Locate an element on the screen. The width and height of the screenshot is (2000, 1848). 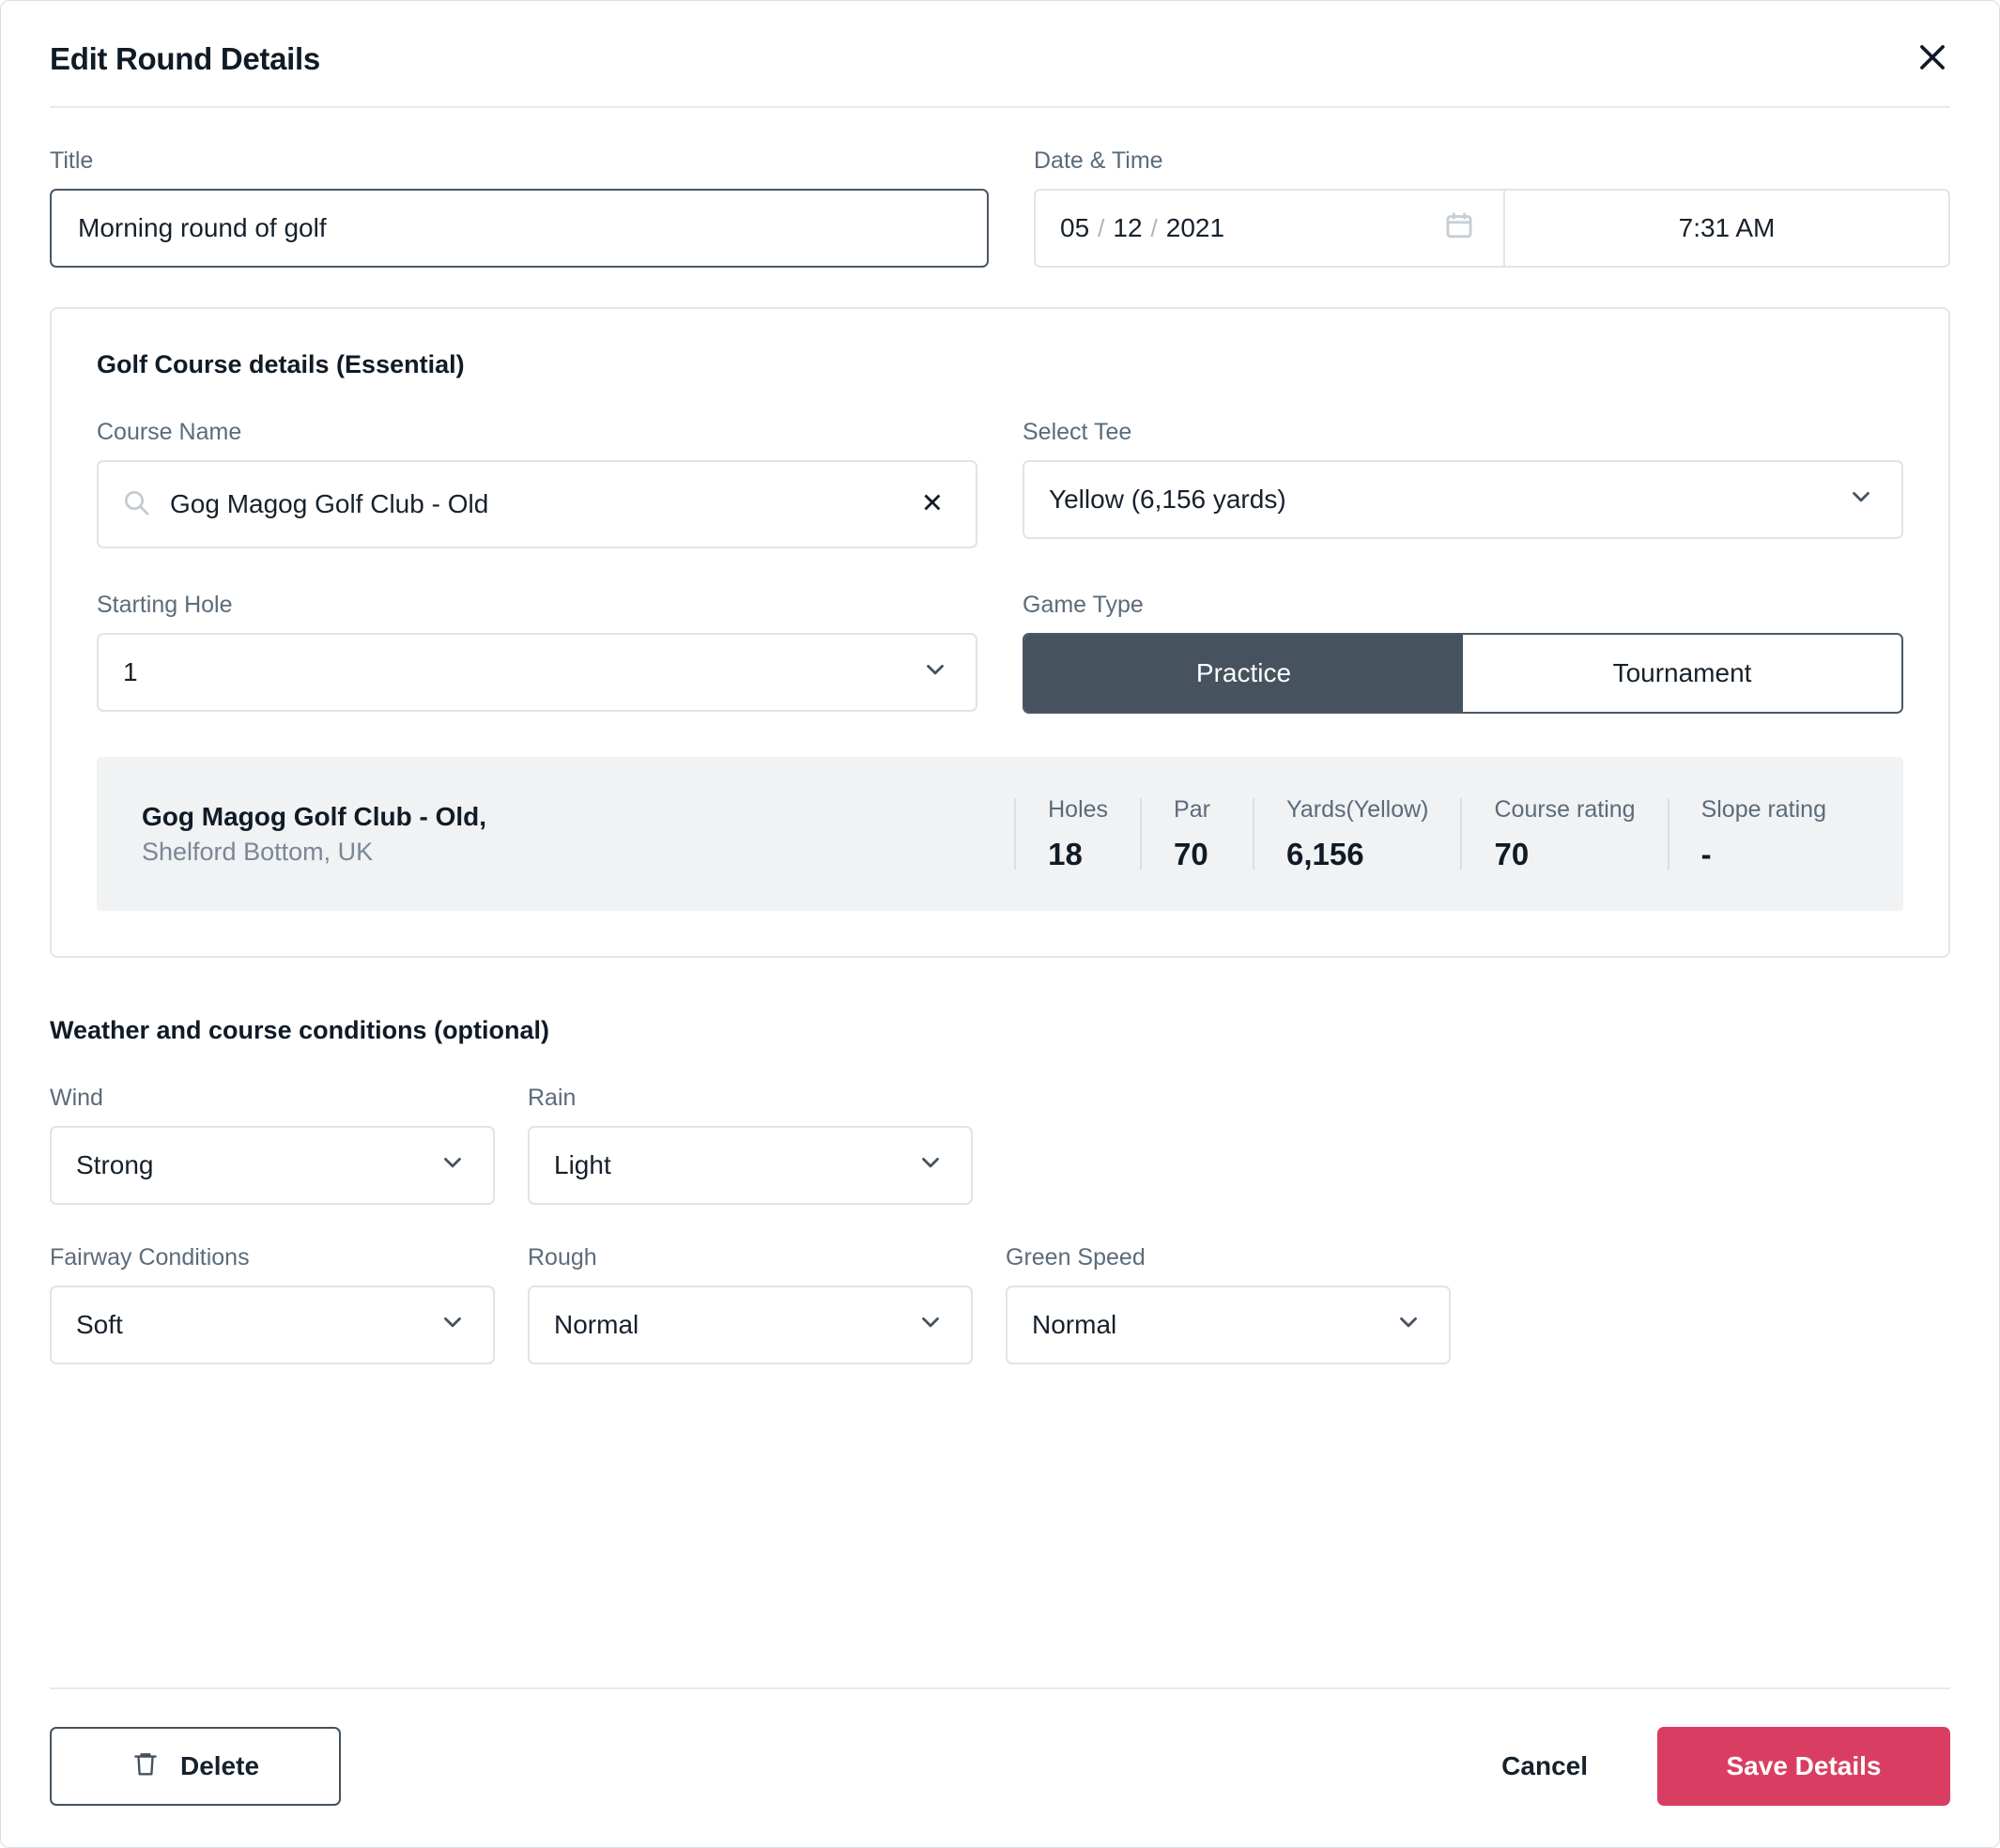
time-input: 7:31 AM is located at coordinates (1726, 228).